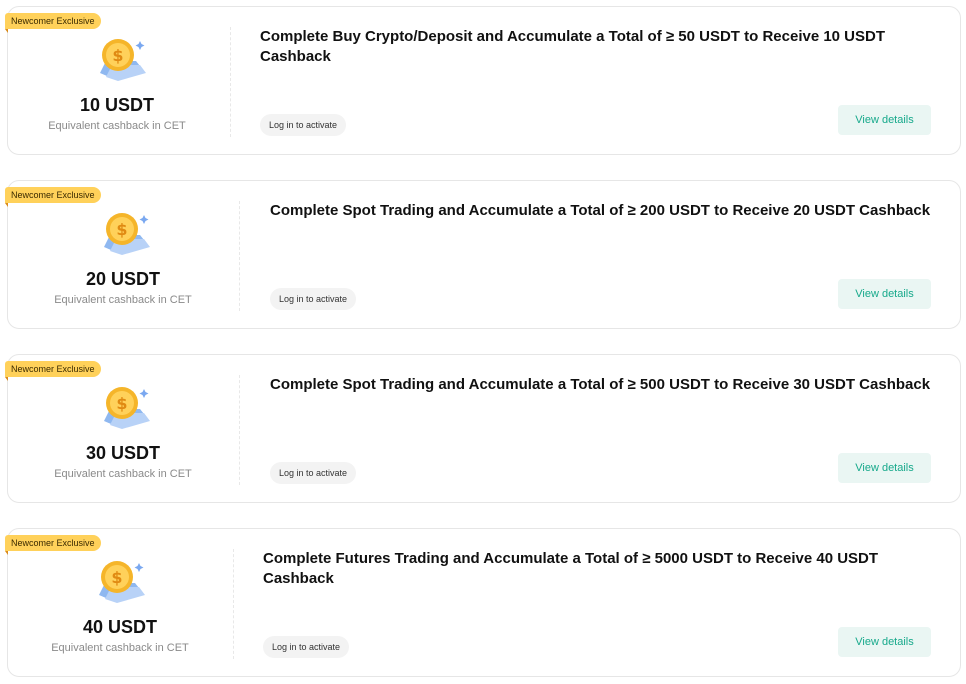 The image size is (966, 684). Describe the element at coordinates (123, 429) in the screenshot. I see `reward-summary: $ 30 USDT Equivalent cashback in CET` at that location.